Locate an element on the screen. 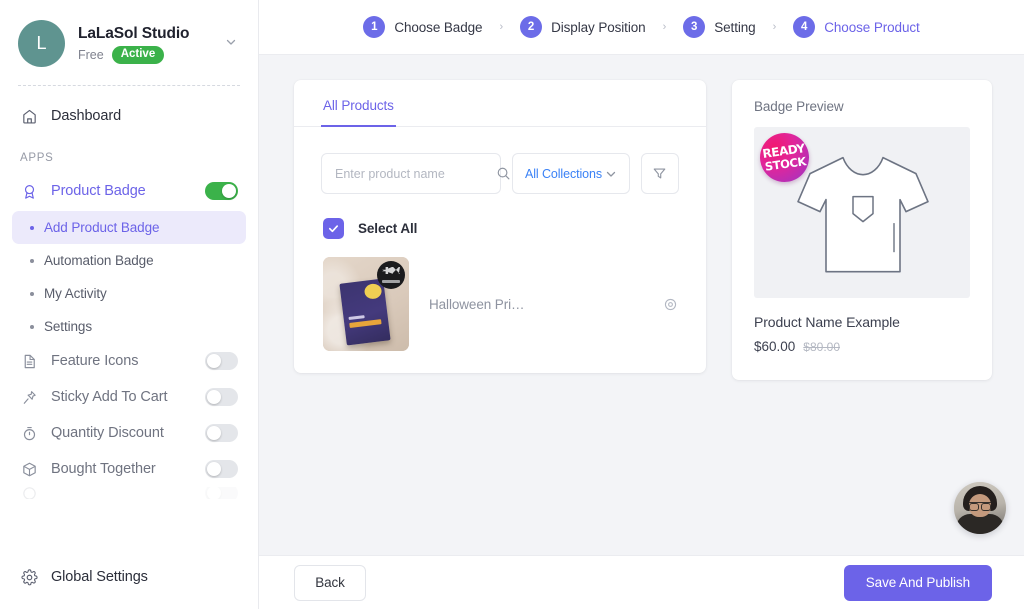 This screenshot has height=609, width=1024. sidebar-item-label: Feature Icons is located at coordinates (95, 361).